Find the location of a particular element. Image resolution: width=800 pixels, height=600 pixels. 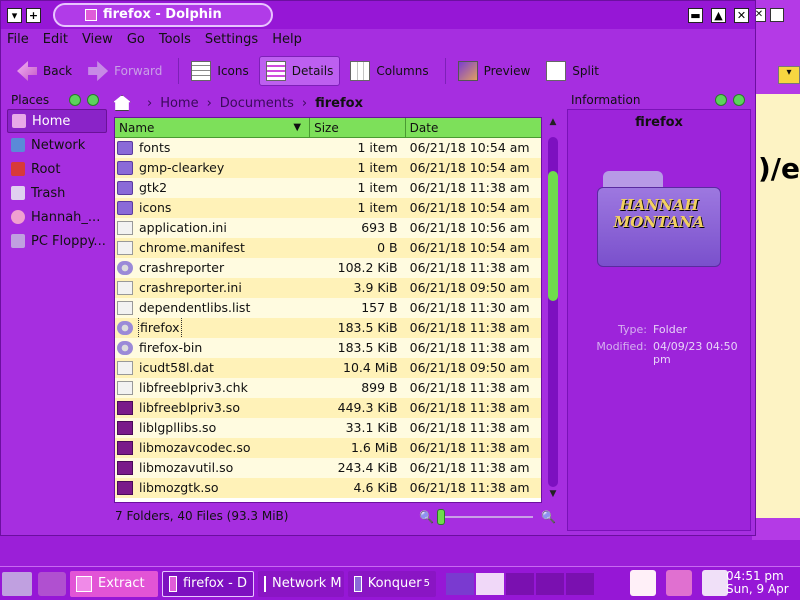

vertical-scrollbar: ▲ ▼ is located at coordinates (553, 310).